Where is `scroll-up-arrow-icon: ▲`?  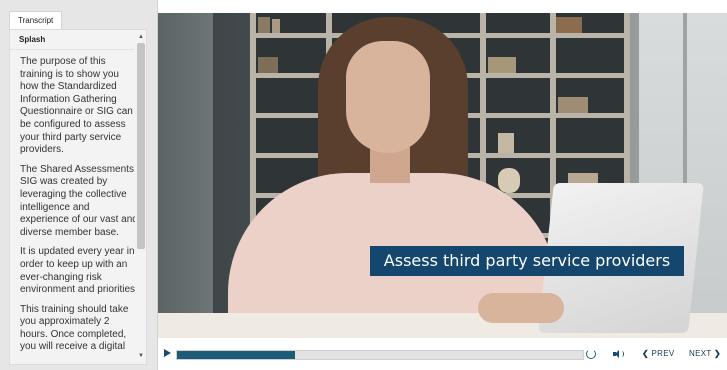
scroll-up-arrow-icon: ▲ is located at coordinates (141, 37).